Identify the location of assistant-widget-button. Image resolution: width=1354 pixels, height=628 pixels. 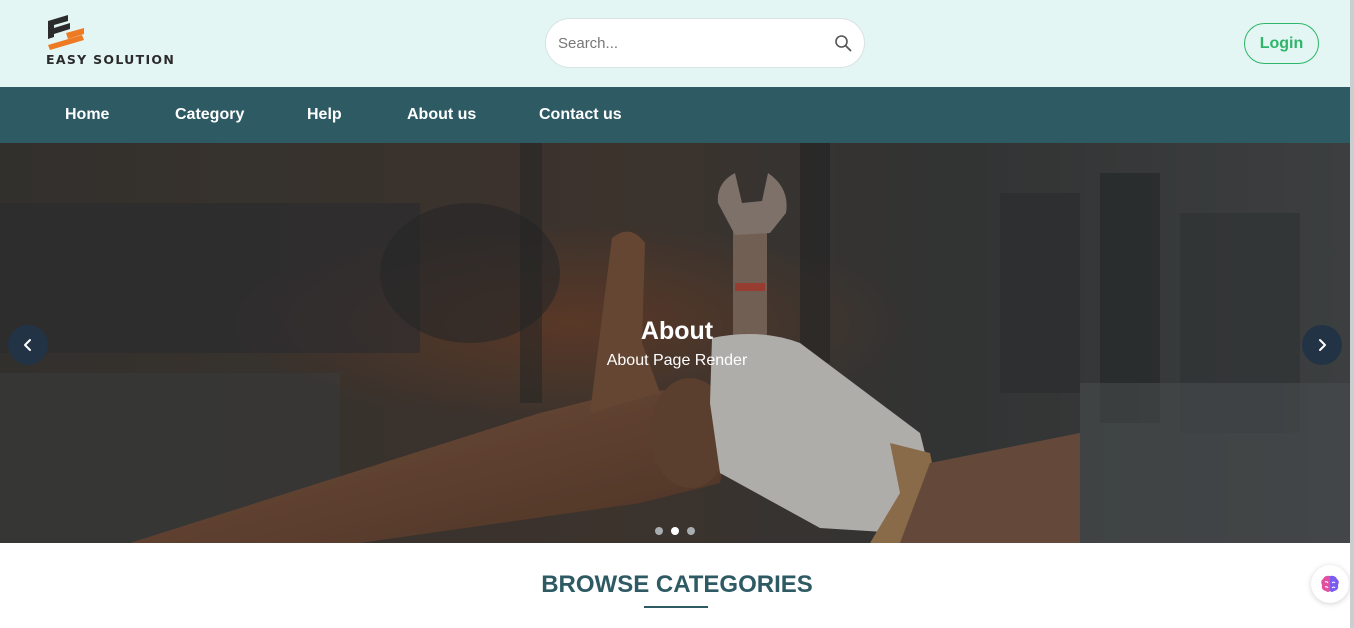
(1330, 584).